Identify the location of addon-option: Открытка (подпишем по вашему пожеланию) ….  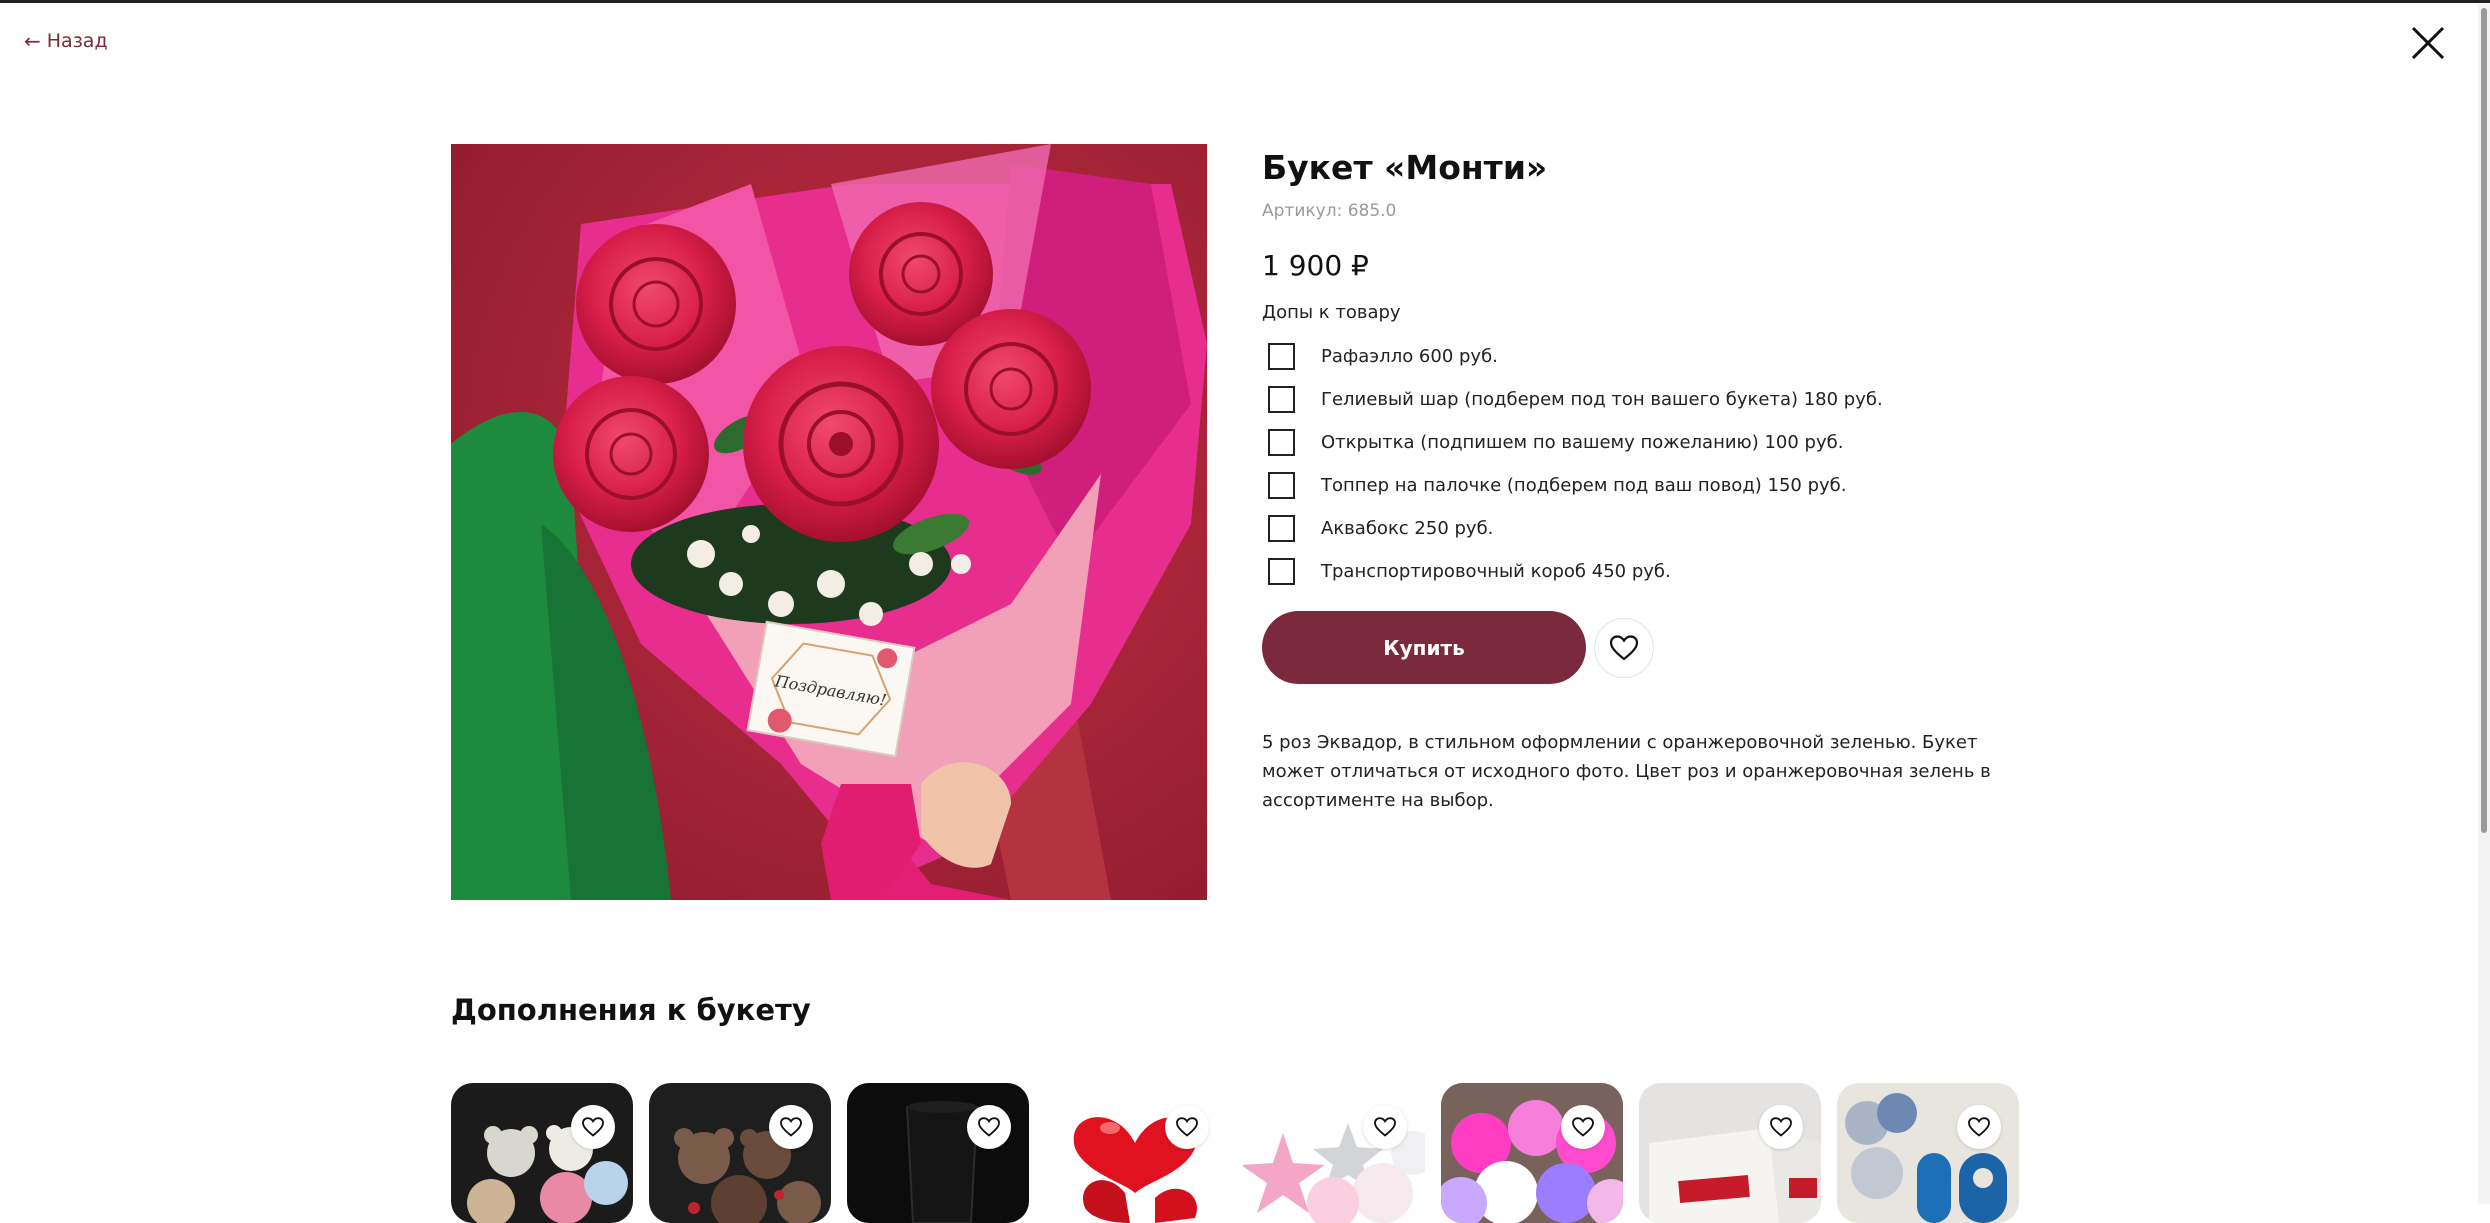
(1662, 442).